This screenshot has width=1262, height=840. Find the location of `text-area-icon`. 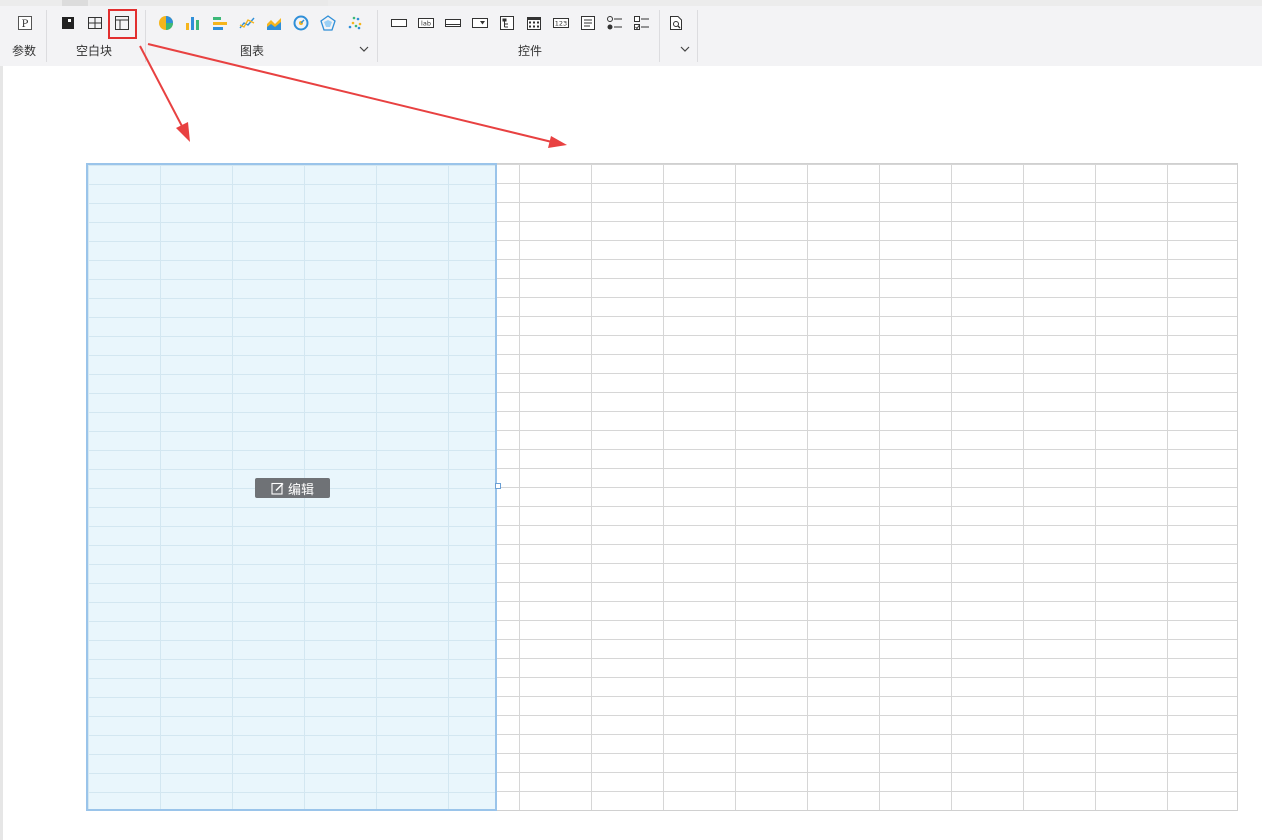

text-area-icon is located at coordinates (588, 23).